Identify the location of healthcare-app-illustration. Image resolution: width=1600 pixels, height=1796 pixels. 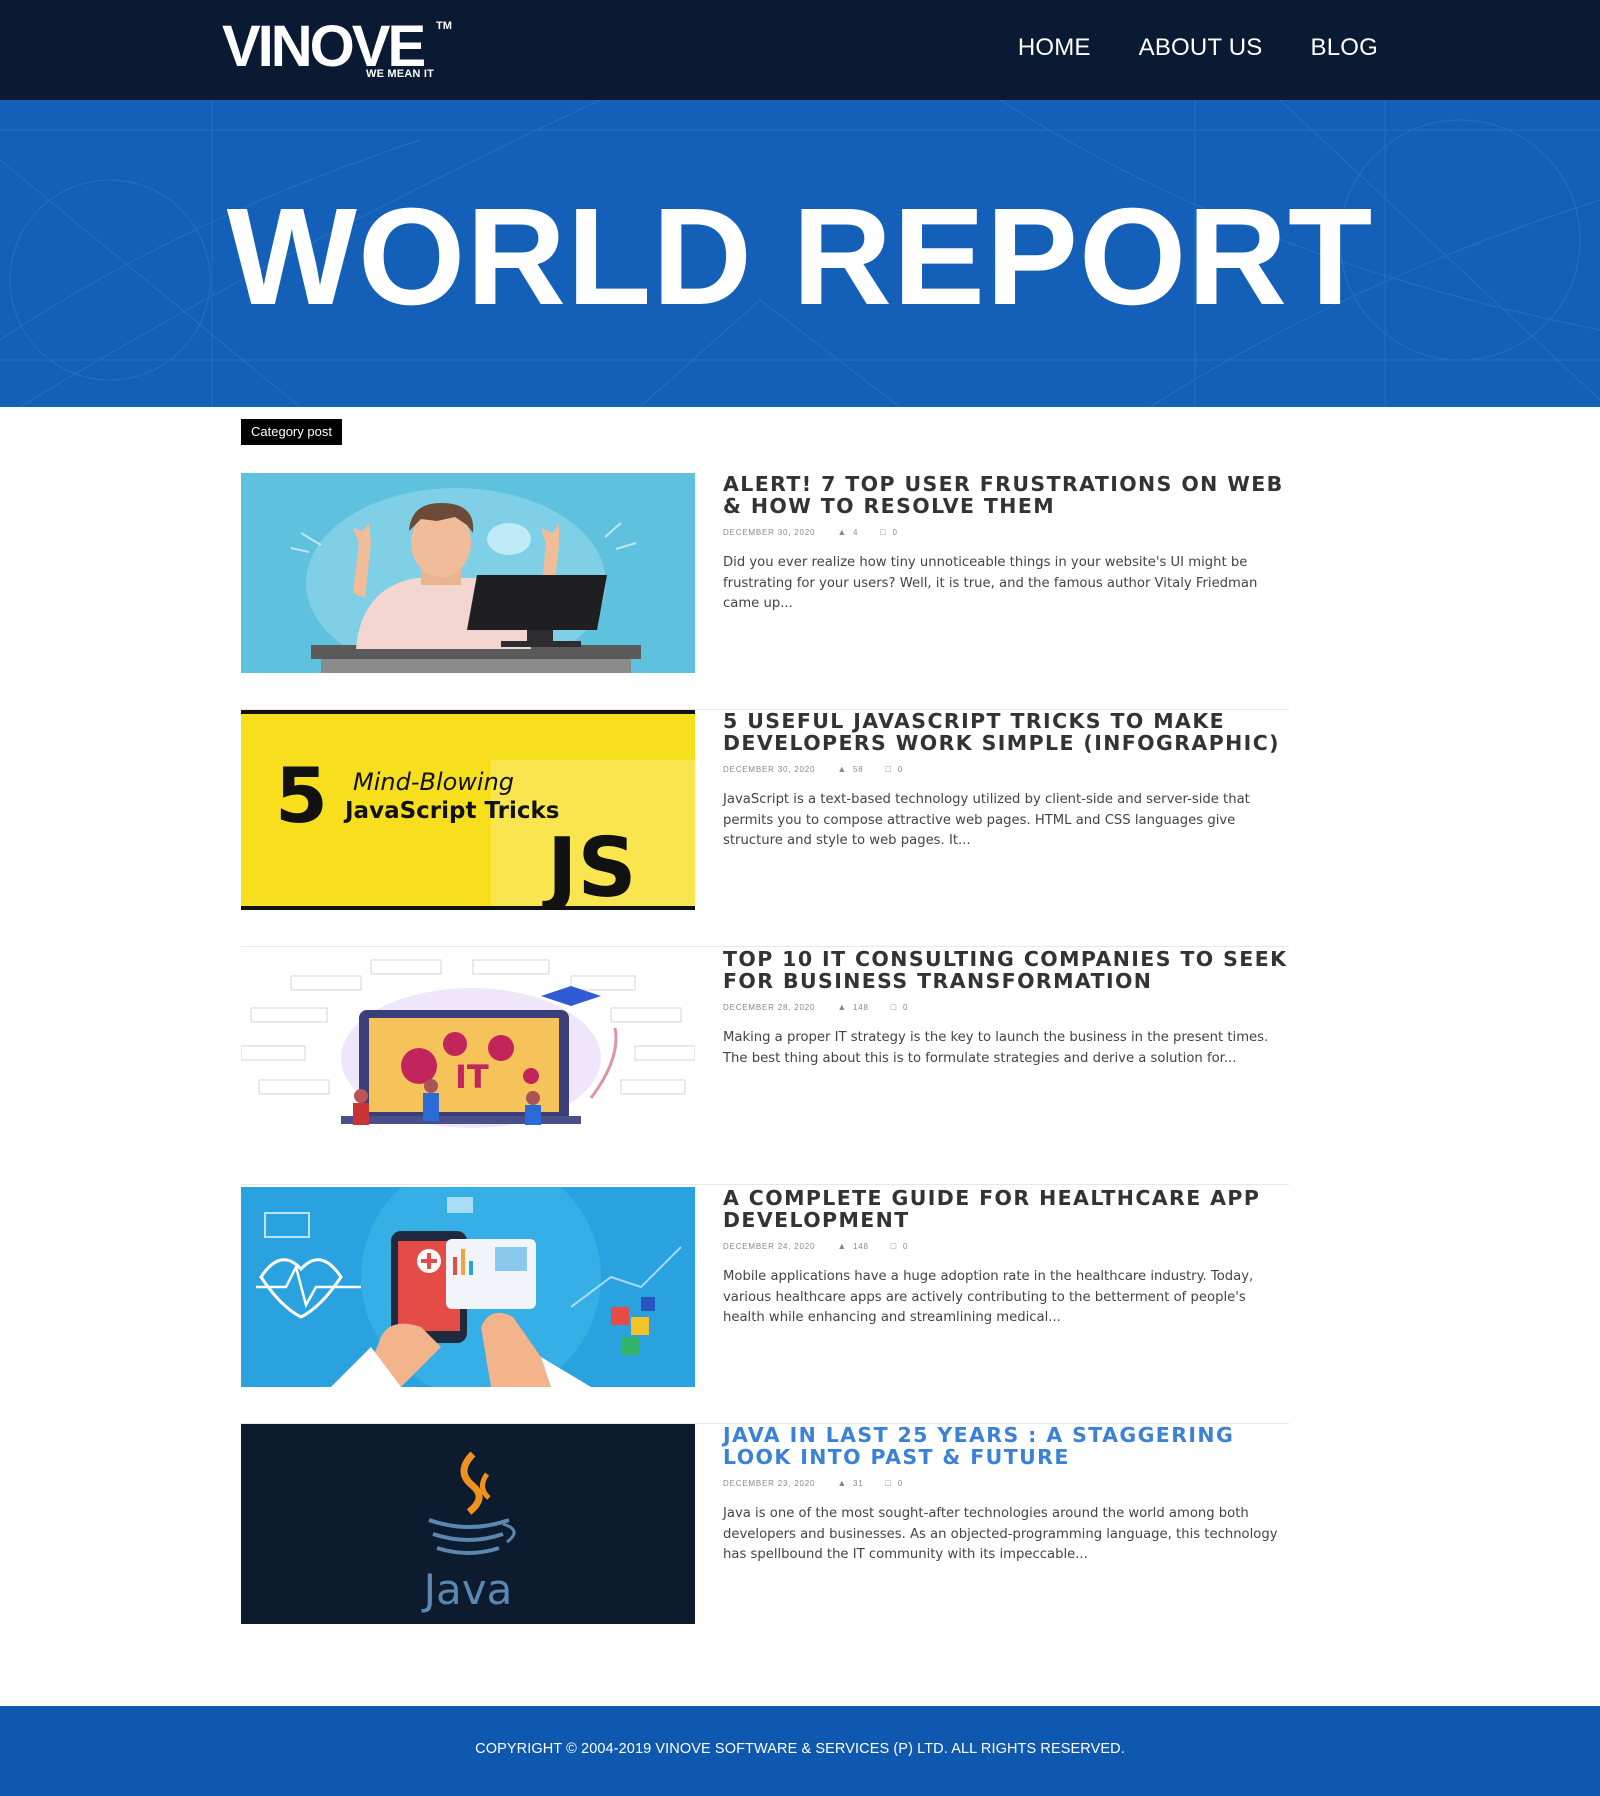
(469, 1287).